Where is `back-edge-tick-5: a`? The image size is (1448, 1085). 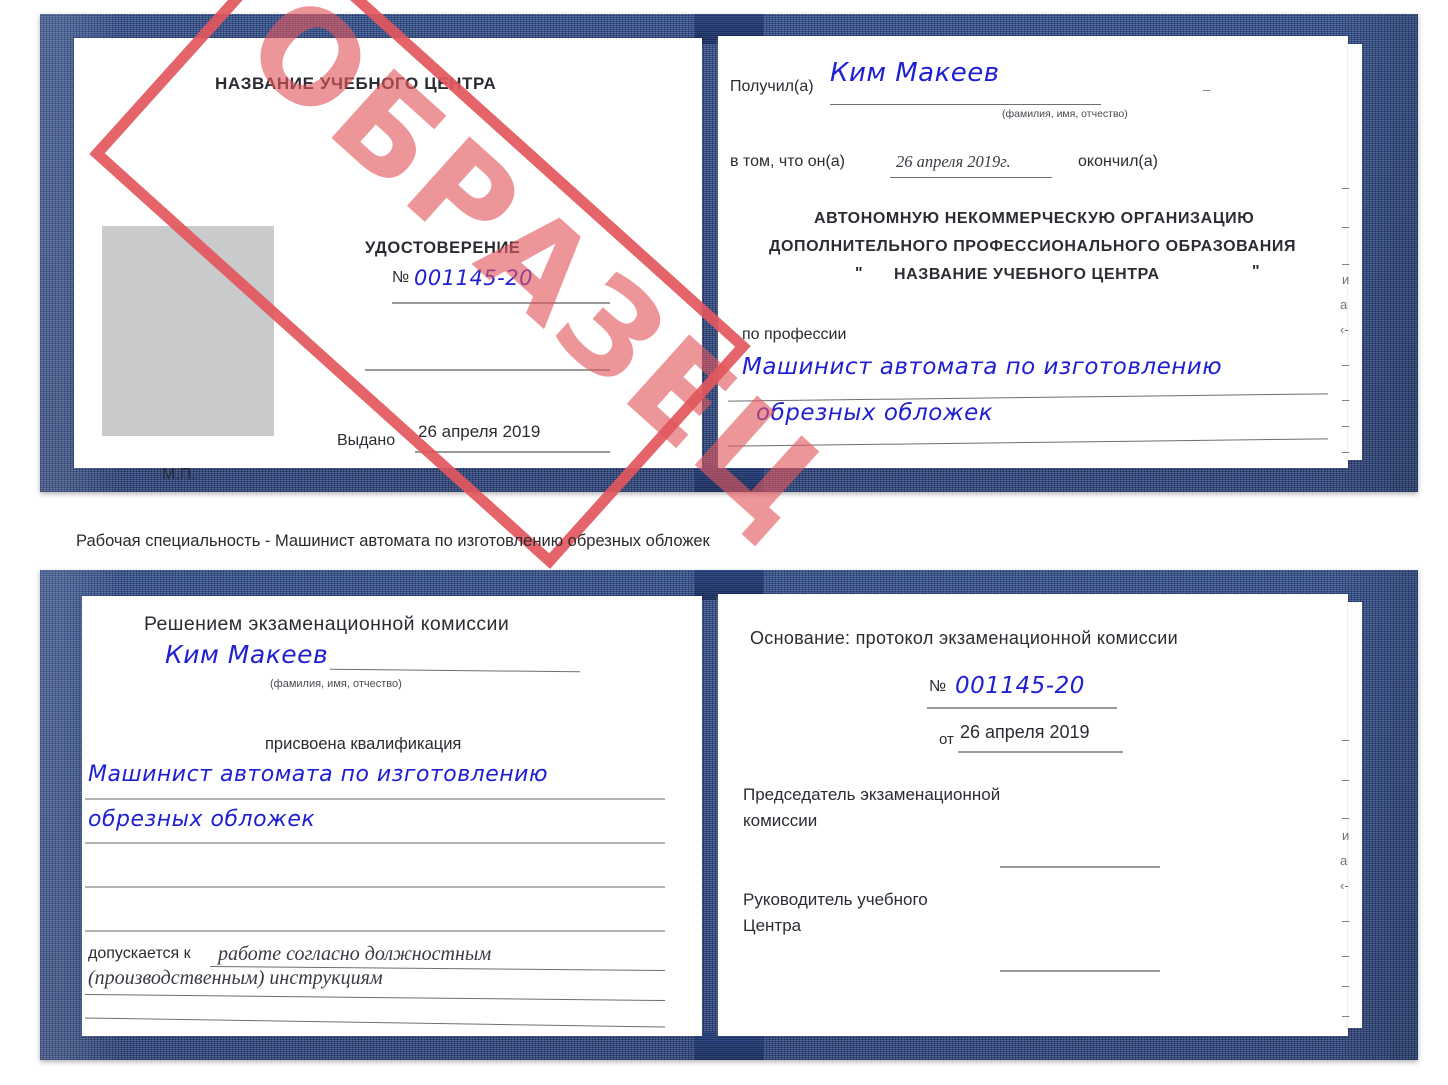
back-edge-tick-5: a is located at coordinates (1344, 860).